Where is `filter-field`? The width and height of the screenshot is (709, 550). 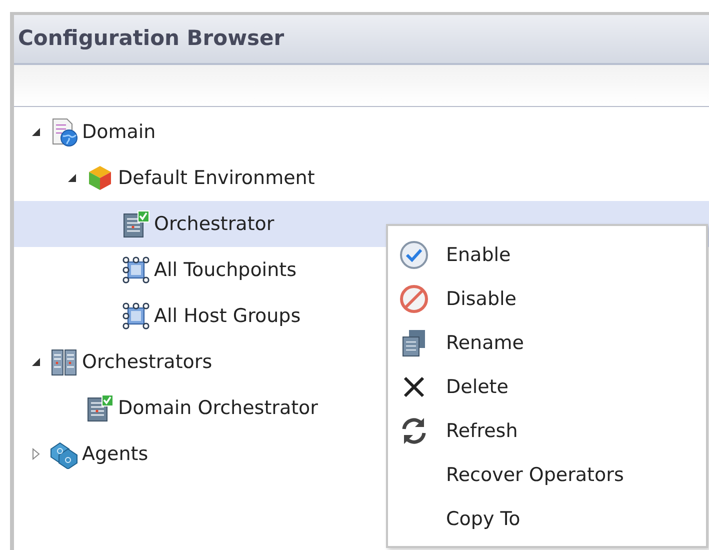 filter-field is located at coordinates (361, 86).